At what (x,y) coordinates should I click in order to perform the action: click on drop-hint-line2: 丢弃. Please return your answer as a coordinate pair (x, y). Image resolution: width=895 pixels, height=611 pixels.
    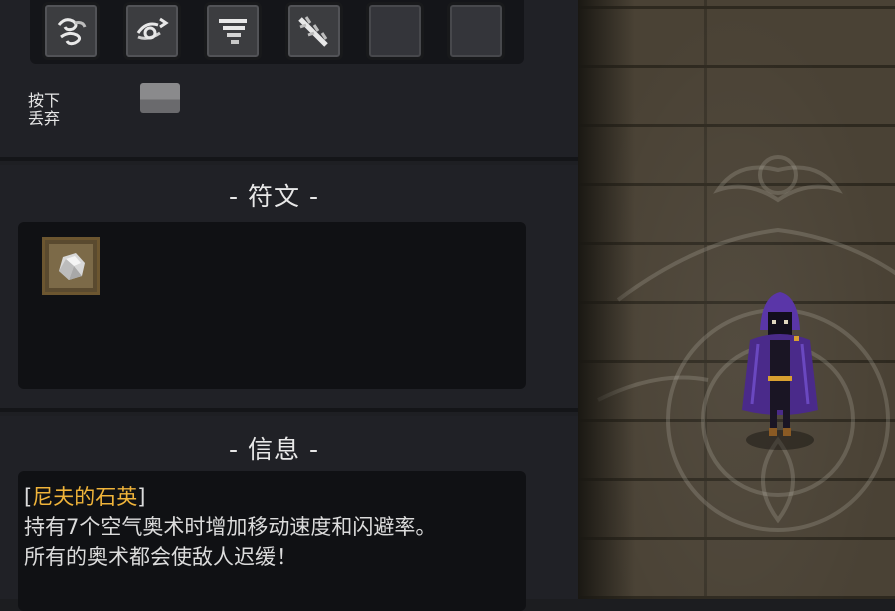
    Looking at the image, I should click on (44, 118).